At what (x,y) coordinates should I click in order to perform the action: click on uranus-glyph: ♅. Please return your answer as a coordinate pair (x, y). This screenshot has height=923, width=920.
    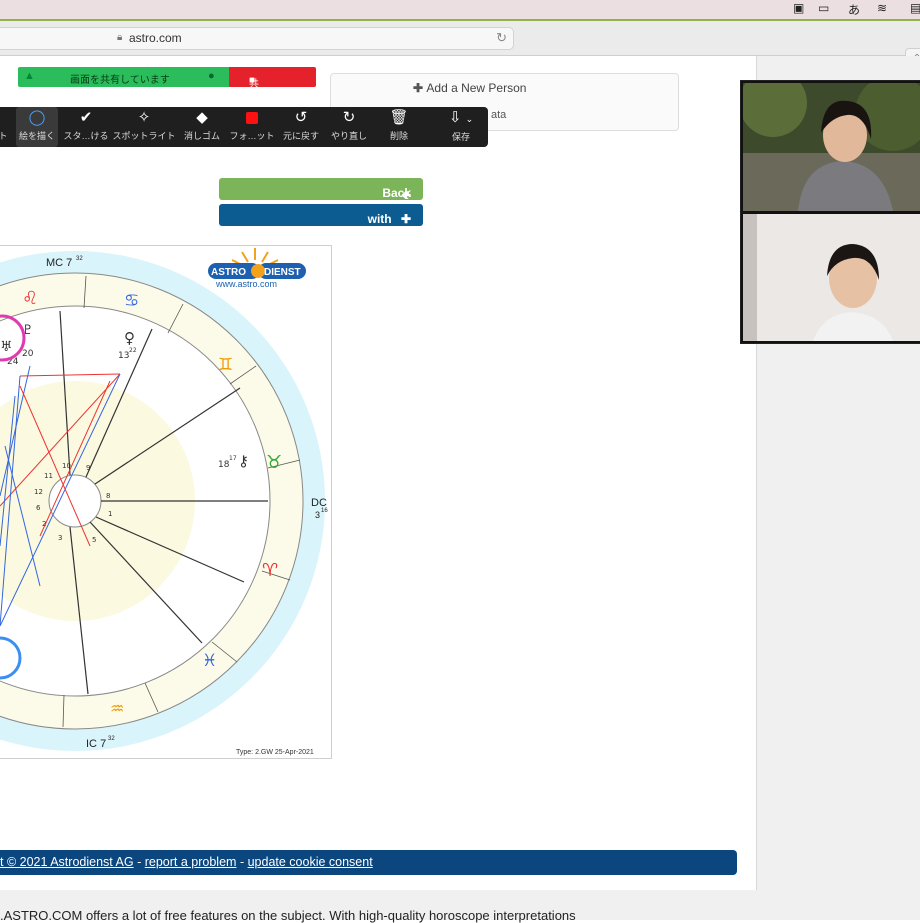
    Looking at the image, I should click on (6, 347).